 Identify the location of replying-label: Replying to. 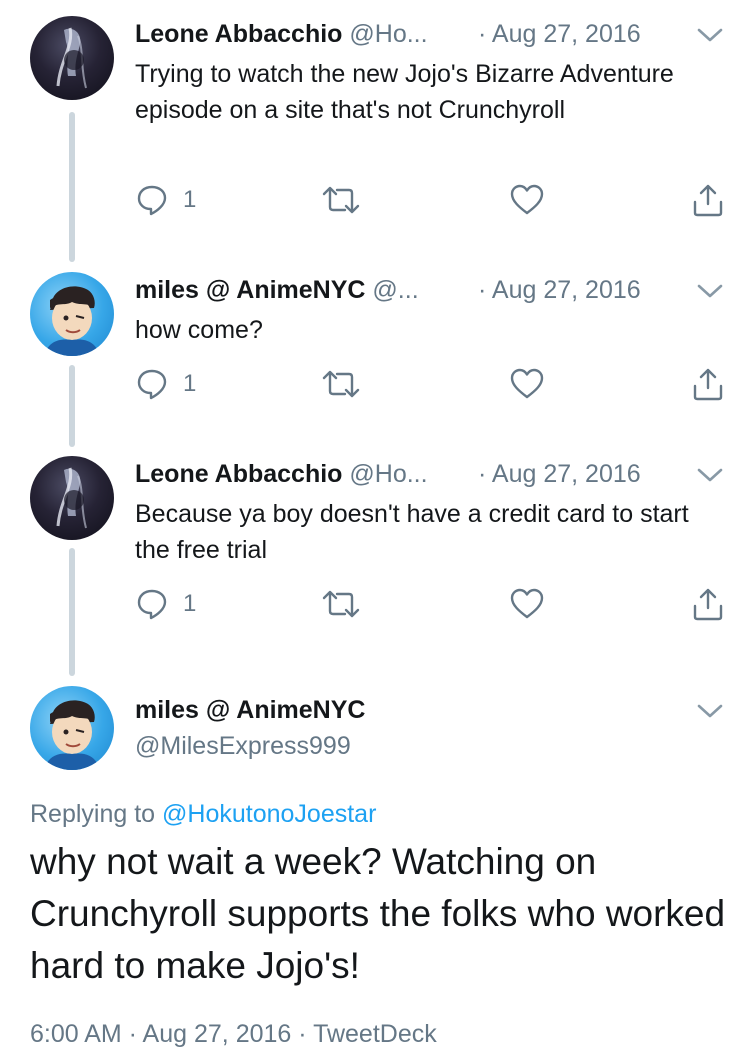
(93, 814).